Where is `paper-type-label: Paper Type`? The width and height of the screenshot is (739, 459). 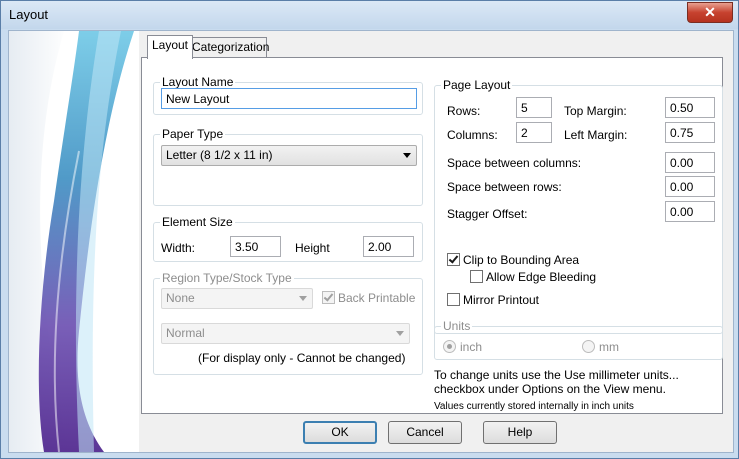
paper-type-label: Paper Type is located at coordinates (193, 134).